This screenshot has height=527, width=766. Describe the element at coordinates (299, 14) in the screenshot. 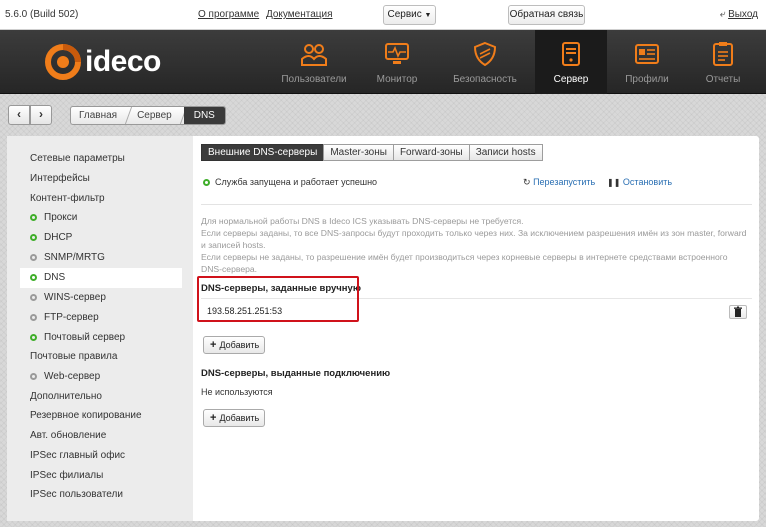

I see `docs-link: Документация` at that location.